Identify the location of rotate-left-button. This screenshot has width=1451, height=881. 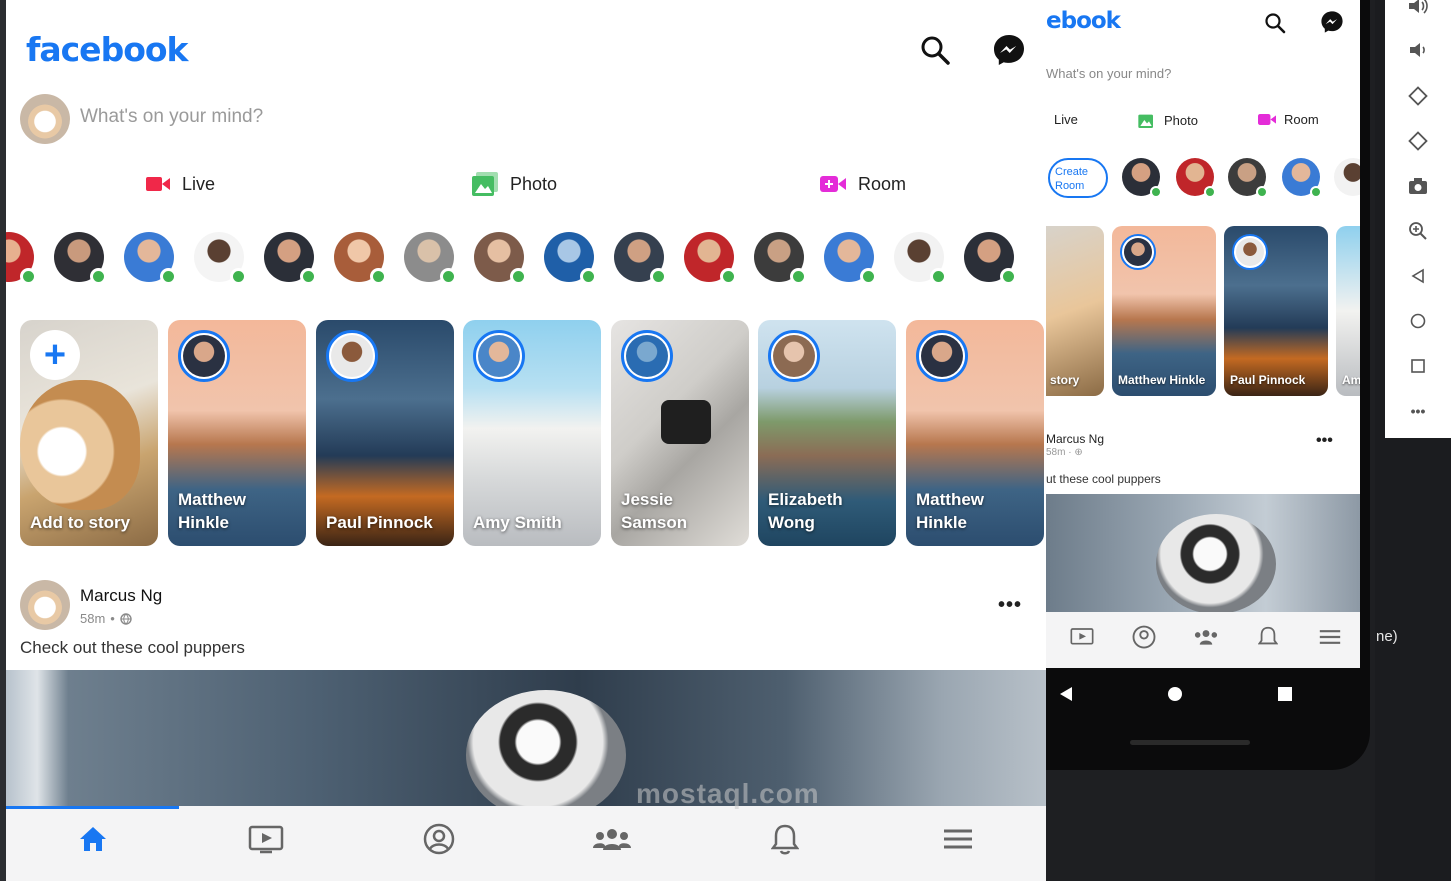
(1418, 96).